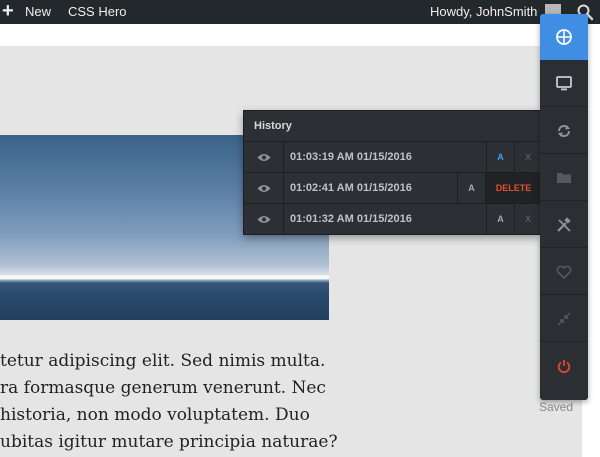 This screenshot has height=457, width=600. I want to click on howdy-user-link: Howdy, JohnSmith, so click(483, 12).